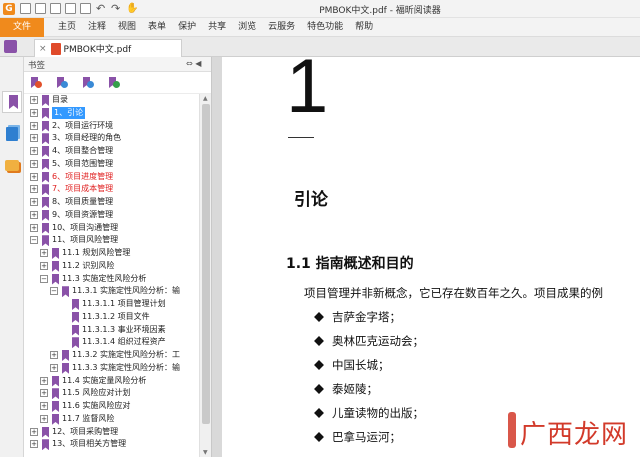 Image resolution: width=640 pixels, height=457 pixels. I want to click on menu-items: 主页 注释 视图 表单 保护 共享 浏览 云服务 特色功能 帮助, so click(215, 27).